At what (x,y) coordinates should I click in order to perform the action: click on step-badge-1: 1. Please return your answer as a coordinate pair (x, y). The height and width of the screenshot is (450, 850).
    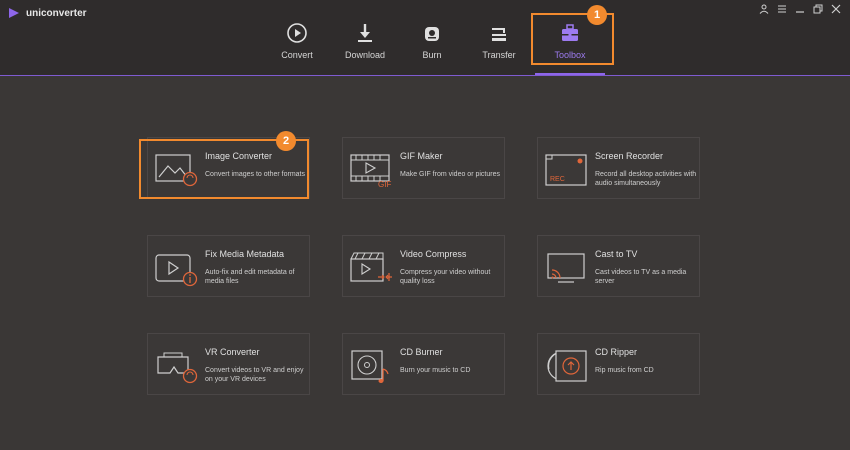
    Looking at the image, I should click on (597, 15).